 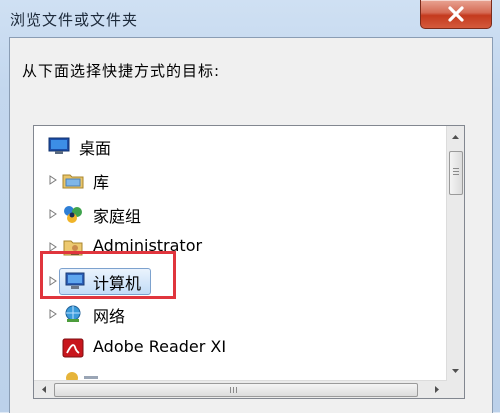 I want to click on vertical-scroll-thumb, so click(x=456, y=173).